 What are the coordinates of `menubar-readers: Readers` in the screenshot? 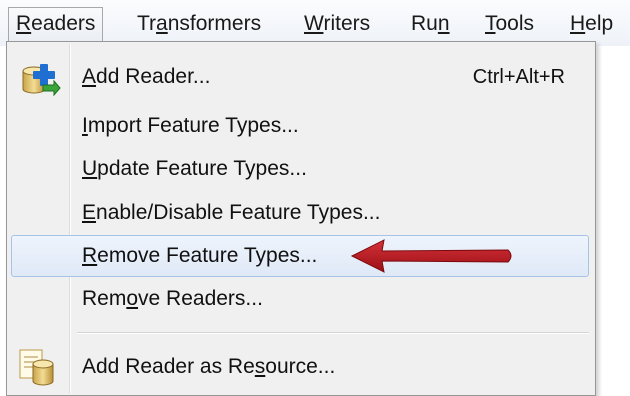 It's located at (56, 24).